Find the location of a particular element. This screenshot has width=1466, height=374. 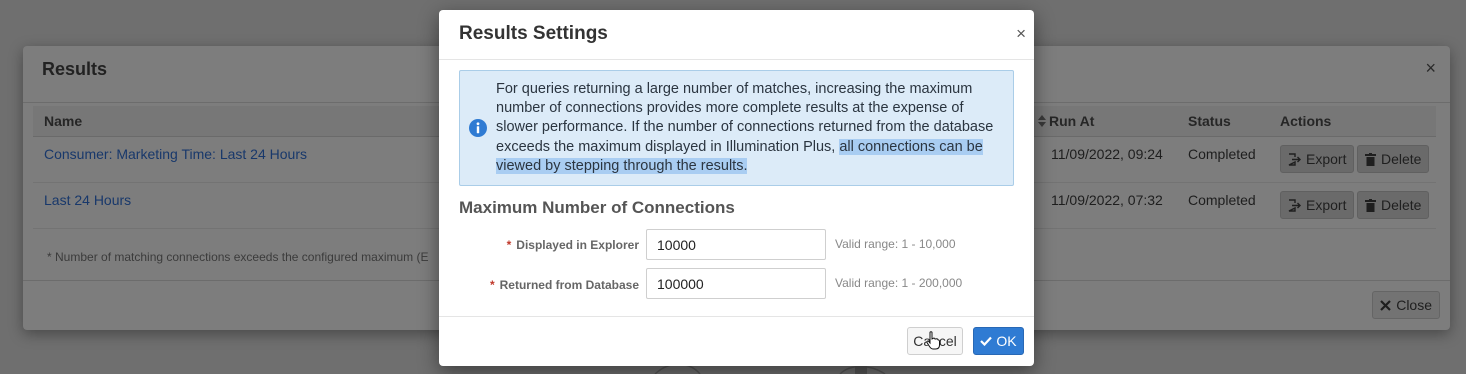

displayed-in-explorer-input is located at coordinates (736, 244).